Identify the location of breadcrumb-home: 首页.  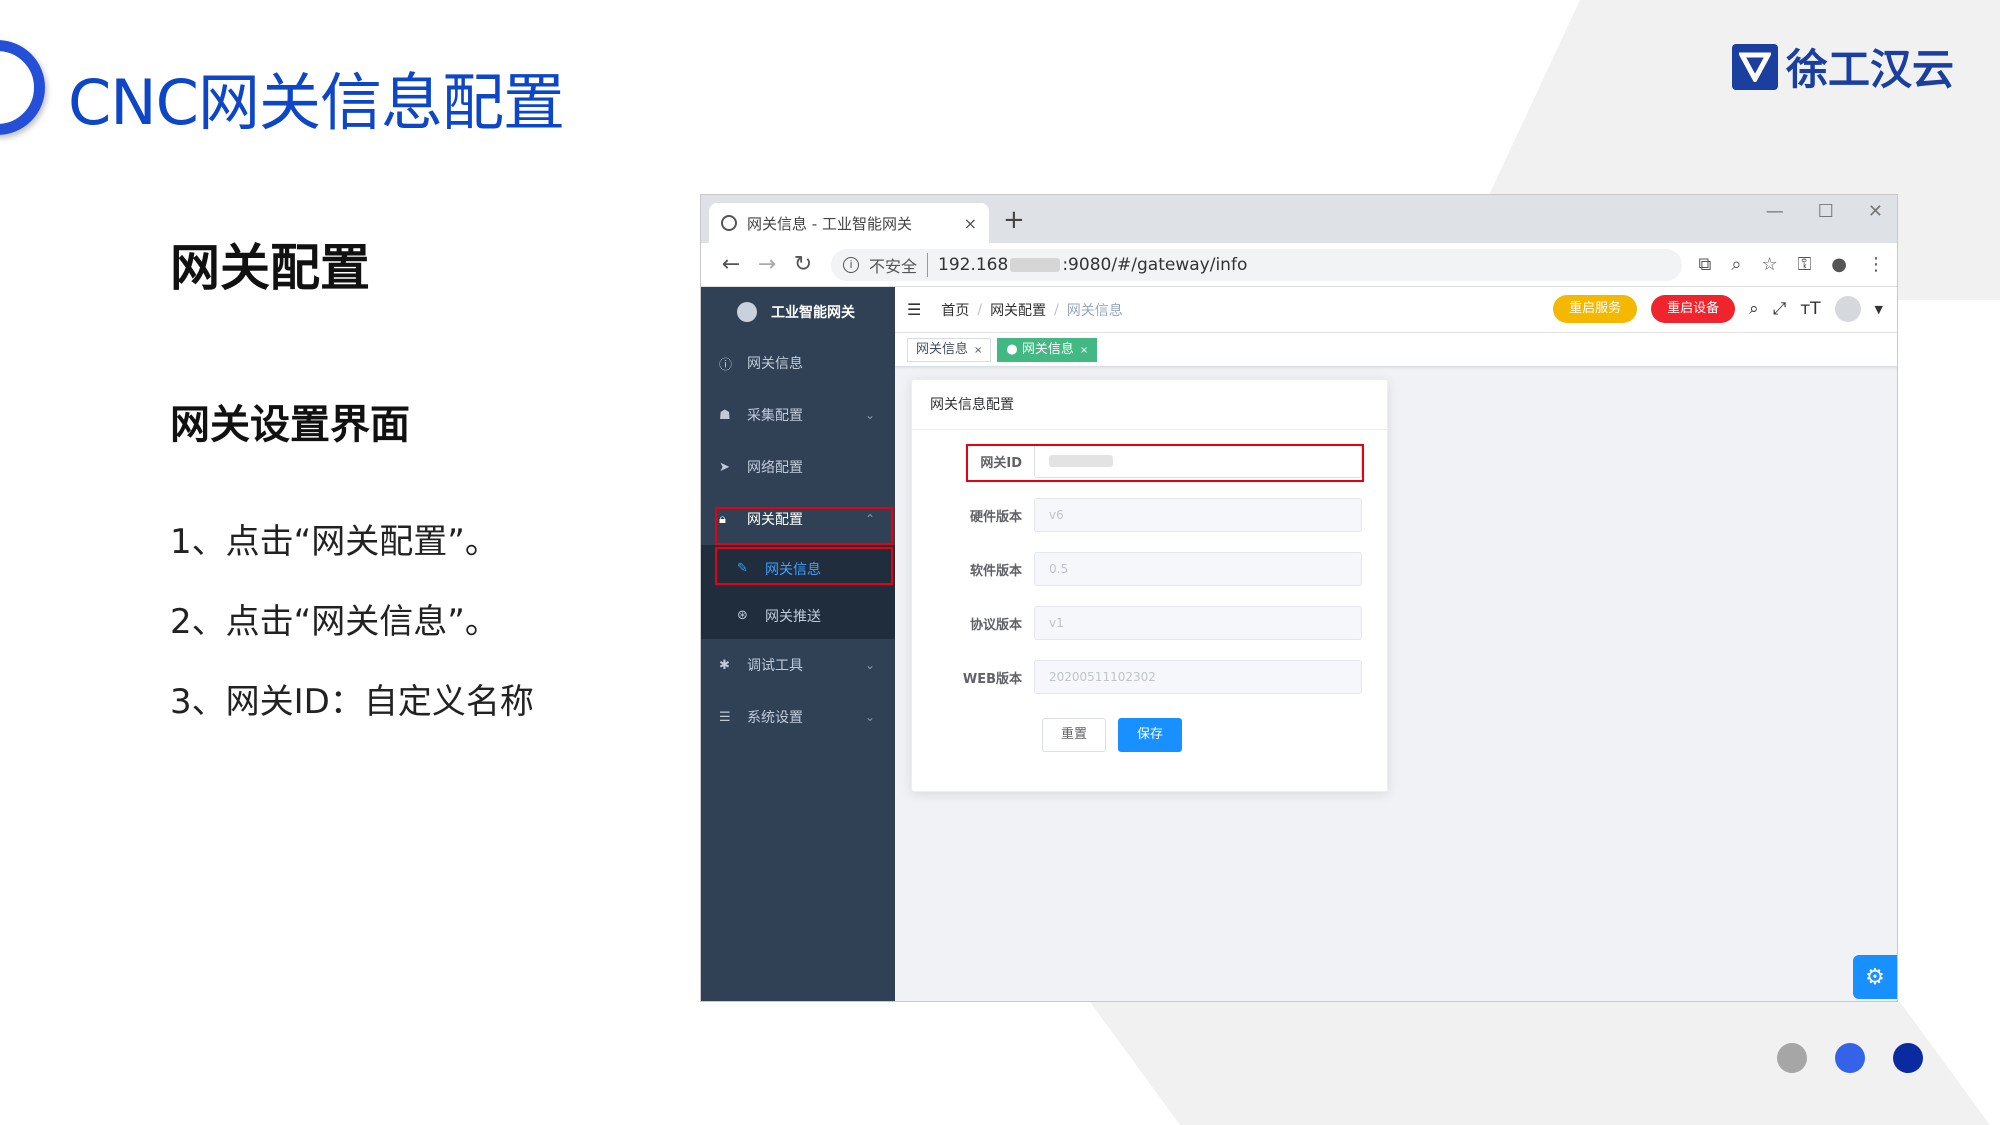
(955, 310).